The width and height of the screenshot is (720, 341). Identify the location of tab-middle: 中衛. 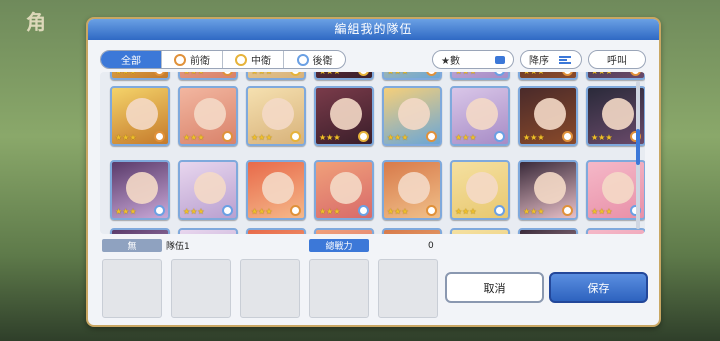
(253, 59).